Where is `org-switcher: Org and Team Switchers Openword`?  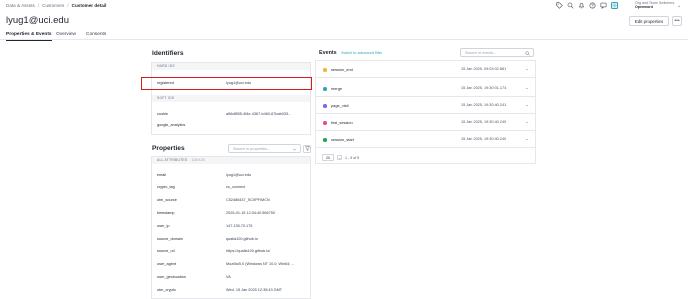 org-switcher: Org and Team Switchers Openword is located at coordinates (654, 5).